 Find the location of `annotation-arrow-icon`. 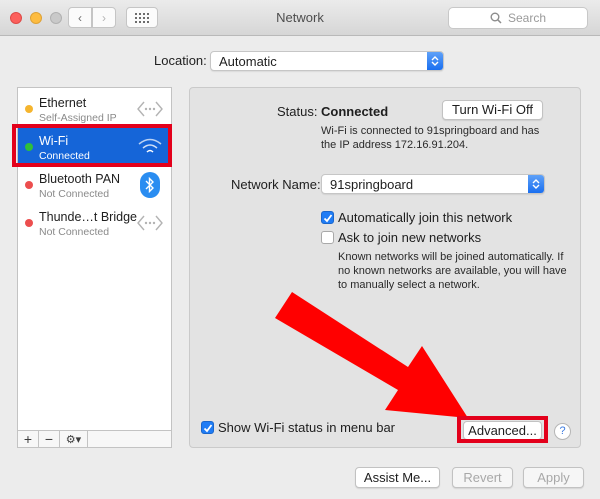

annotation-arrow-icon is located at coordinates (371, 355).